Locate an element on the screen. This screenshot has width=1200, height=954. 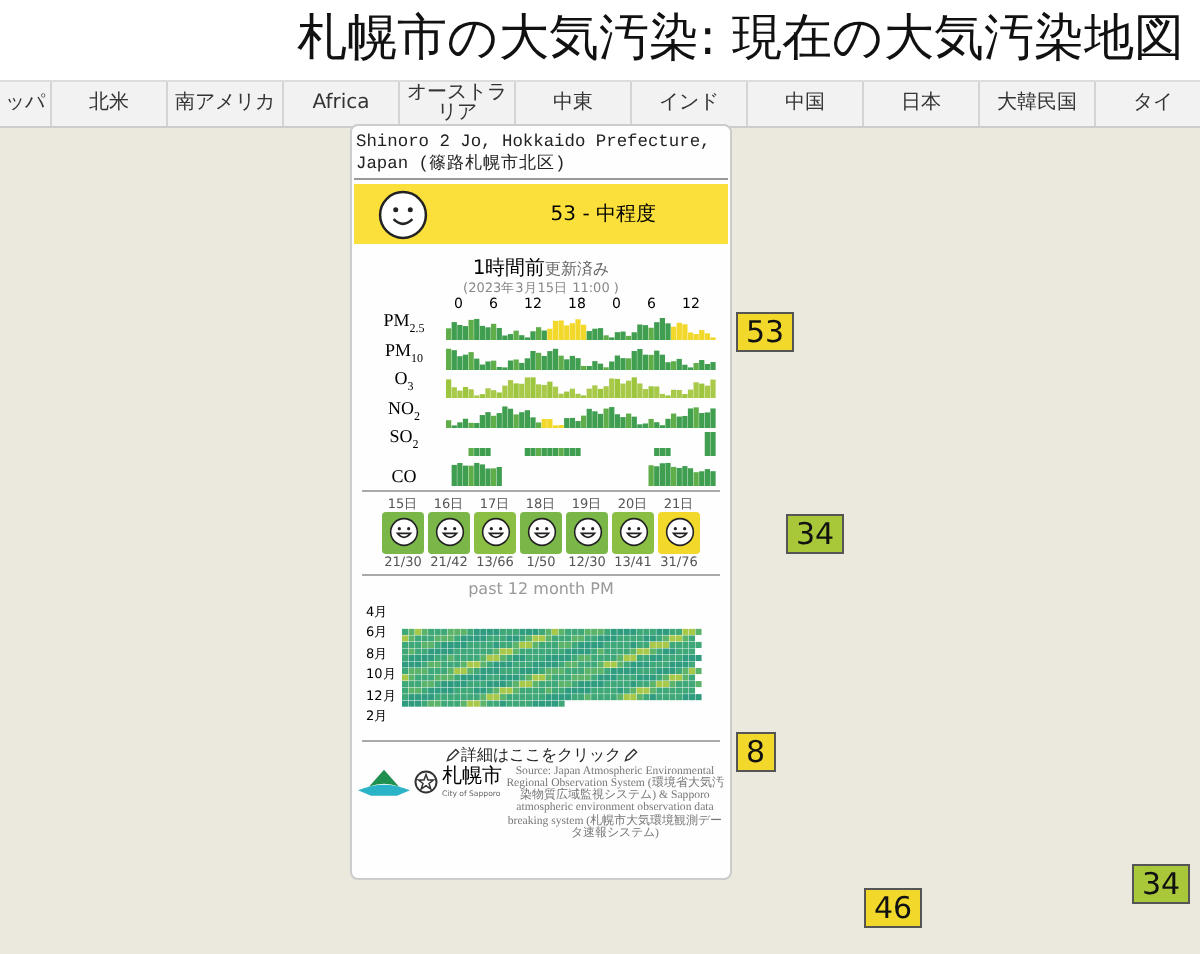
details-link: 詳細はここをクリック is located at coordinates (541, 755).